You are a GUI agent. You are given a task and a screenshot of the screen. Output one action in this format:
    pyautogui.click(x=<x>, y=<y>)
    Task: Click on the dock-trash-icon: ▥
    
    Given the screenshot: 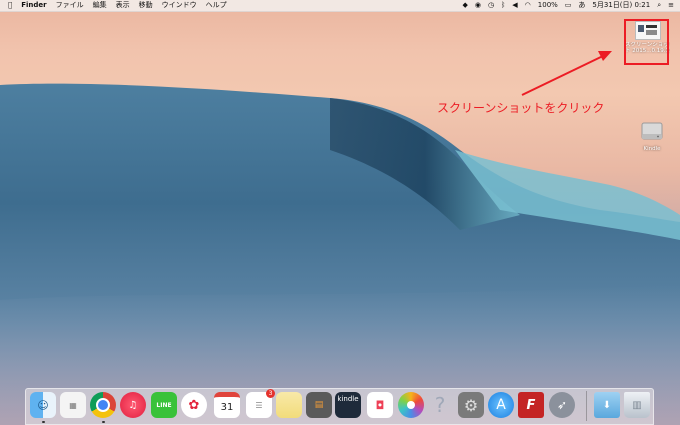 What is the action you would take?
    pyautogui.click(x=637, y=405)
    